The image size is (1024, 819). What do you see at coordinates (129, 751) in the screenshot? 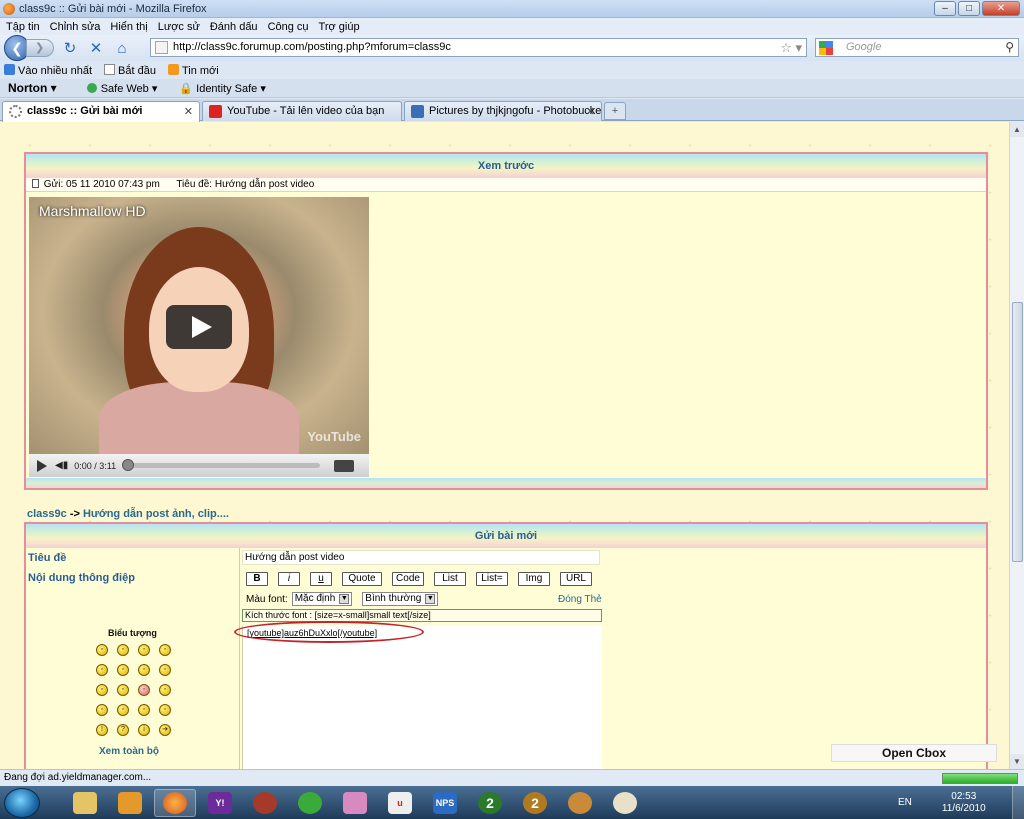
I see `view-all-emoticons-link: Xem toàn bộ` at bounding box center [129, 751].